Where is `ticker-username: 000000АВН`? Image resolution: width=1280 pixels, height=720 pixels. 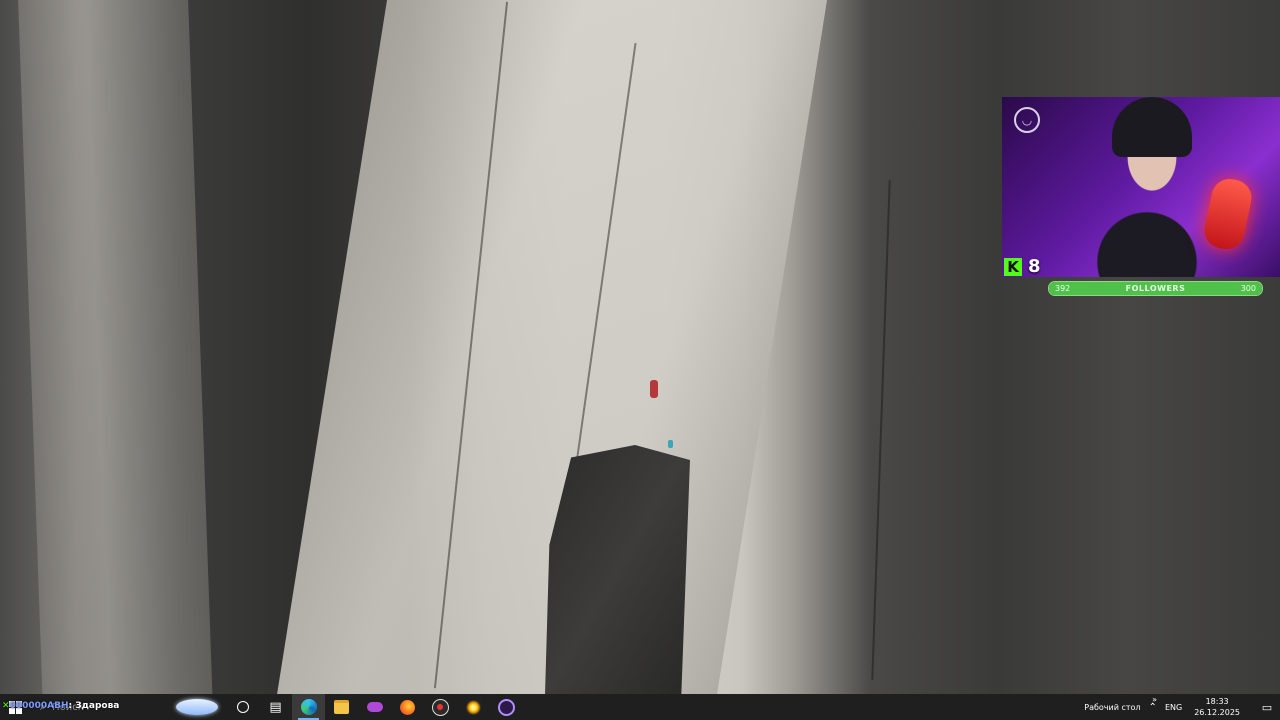
ticker-username: 000000АВН is located at coordinates (39, 706).